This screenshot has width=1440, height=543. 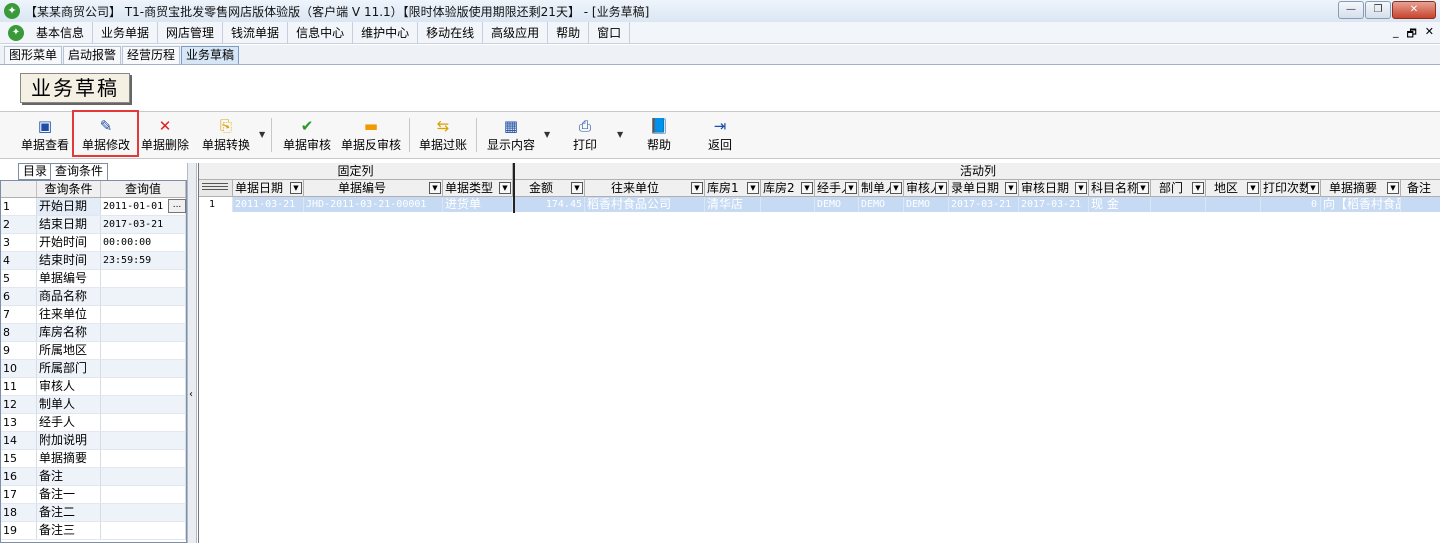 I want to click on menu-help: 帮助, so click(x=569, y=32).